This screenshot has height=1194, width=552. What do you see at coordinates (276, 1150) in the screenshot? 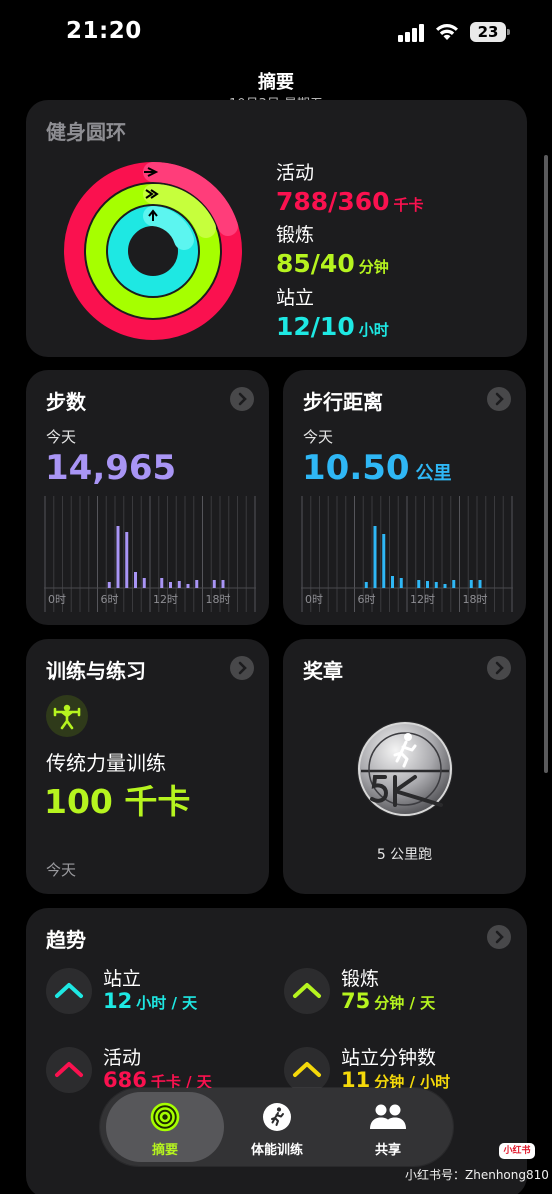
I see `tab-label: 体能训练` at bounding box center [276, 1150].